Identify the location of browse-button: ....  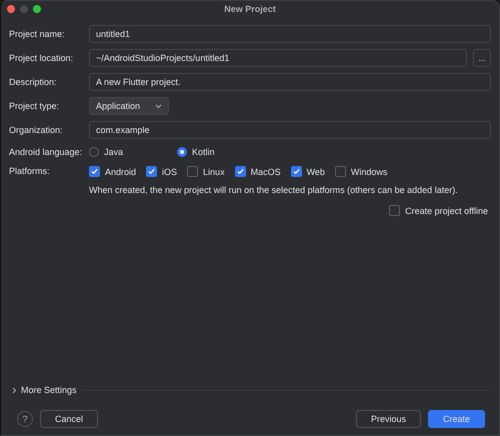
(482, 58).